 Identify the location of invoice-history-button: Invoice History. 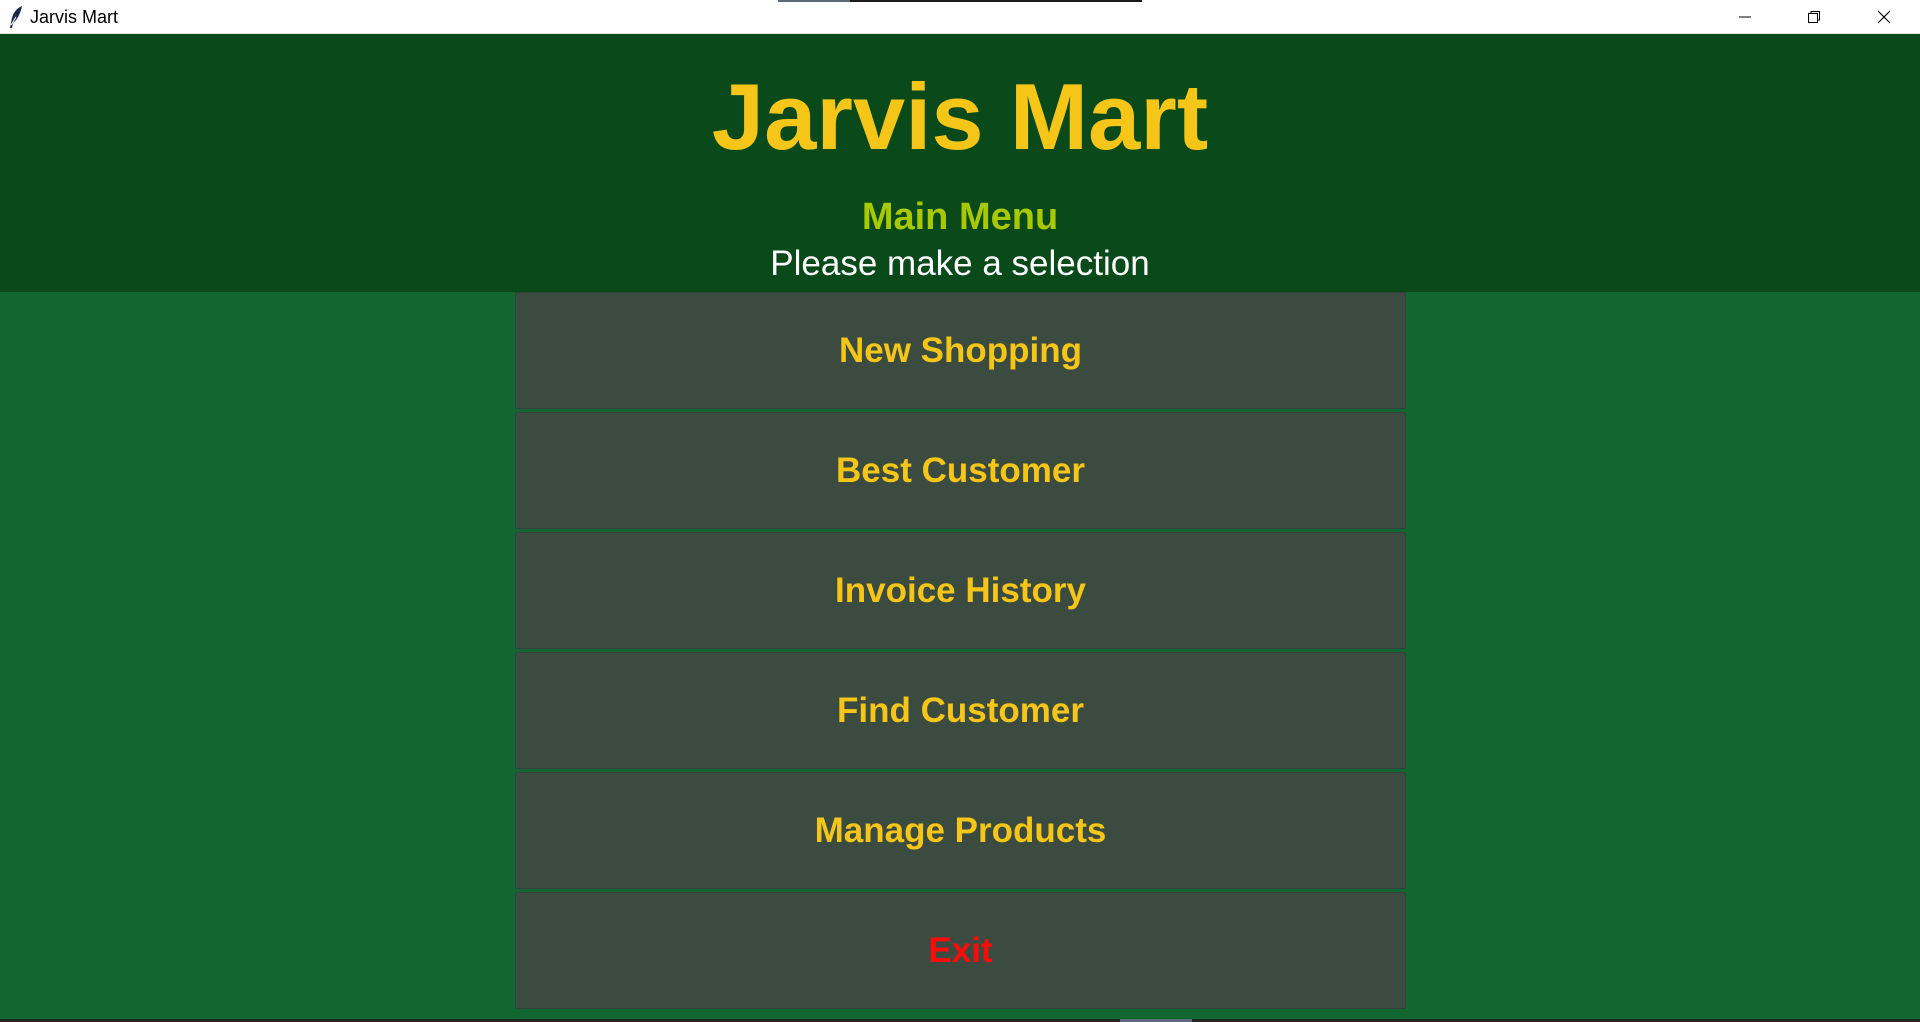
(960, 590).